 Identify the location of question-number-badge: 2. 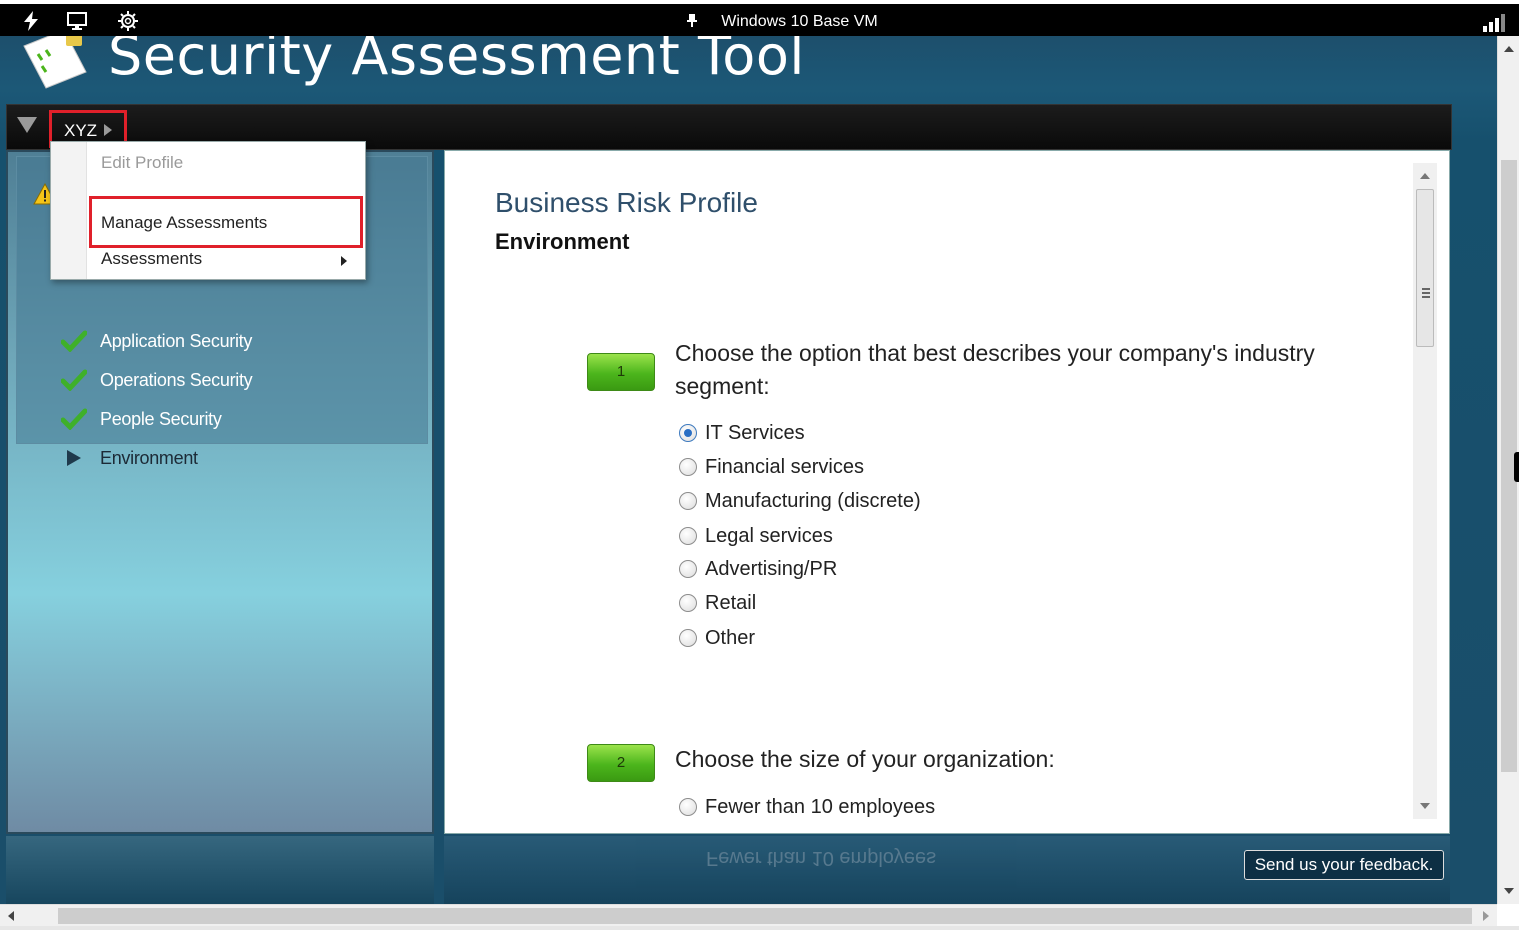
(621, 763).